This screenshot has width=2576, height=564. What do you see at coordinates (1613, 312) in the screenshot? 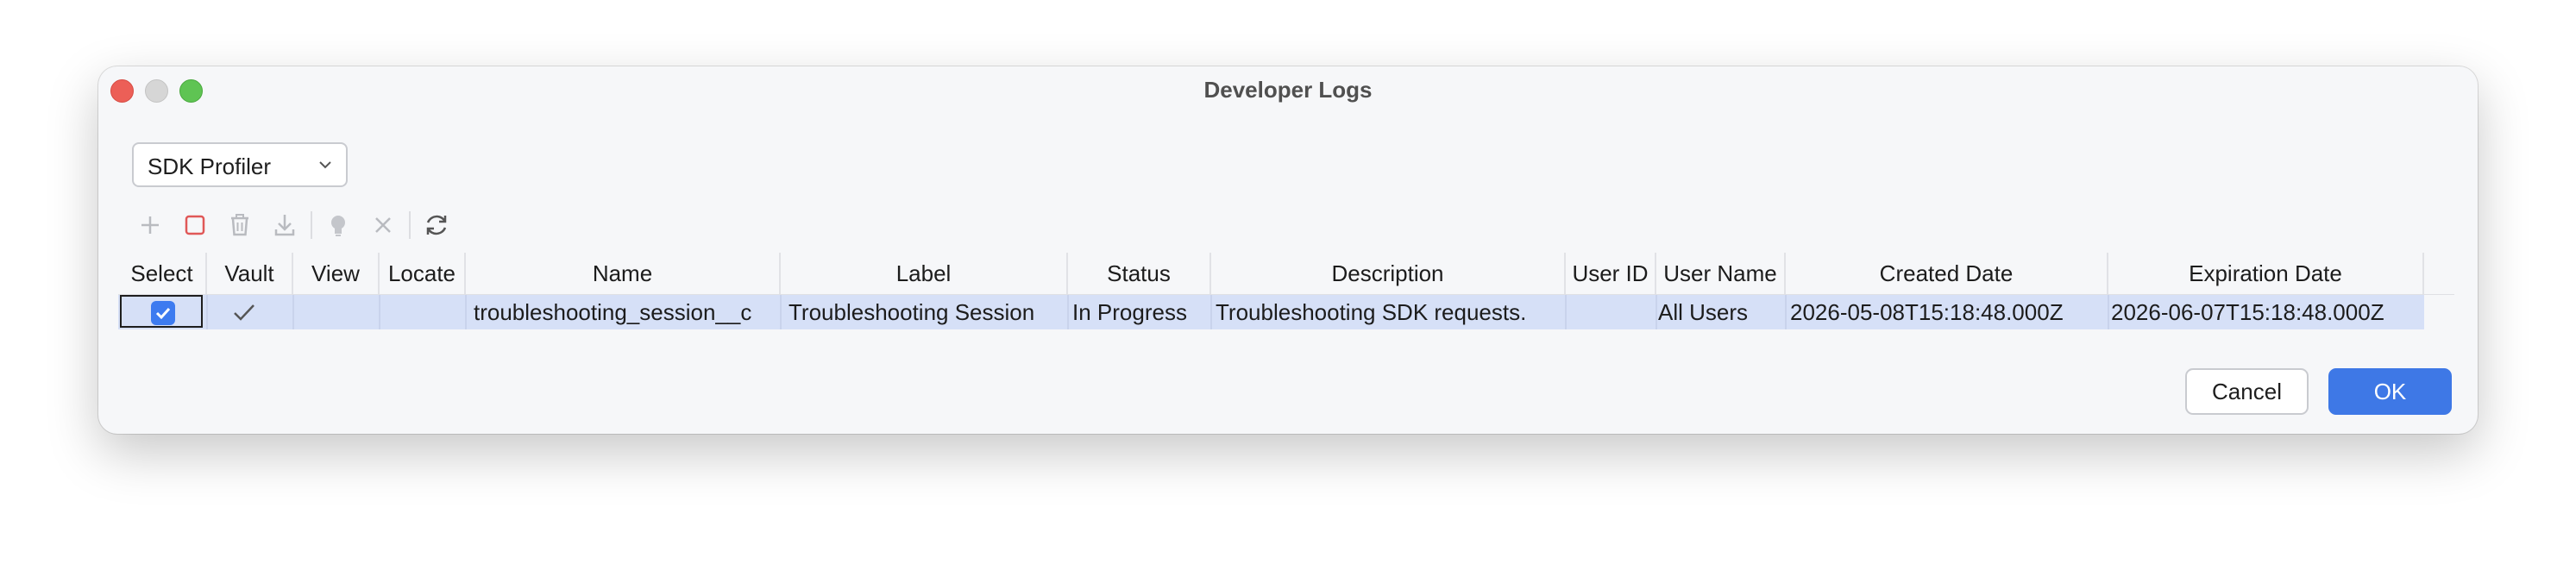
I see `cell-user-id` at bounding box center [1613, 312].